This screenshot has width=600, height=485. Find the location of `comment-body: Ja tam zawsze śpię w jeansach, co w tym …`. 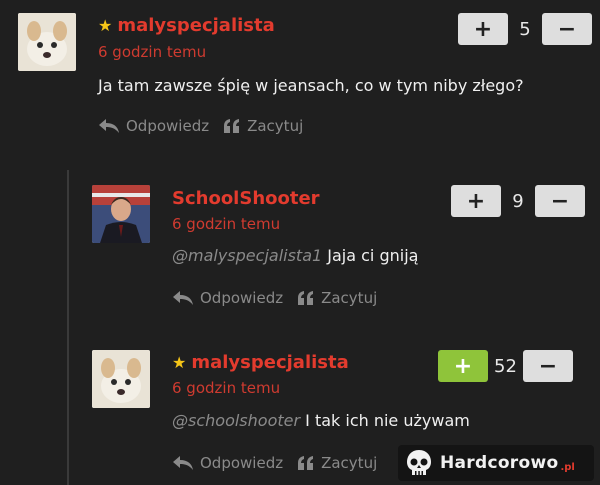

comment-body: Ja tam zawsze śpię w jeansach, co w tym … is located at coordinates (311, 85).